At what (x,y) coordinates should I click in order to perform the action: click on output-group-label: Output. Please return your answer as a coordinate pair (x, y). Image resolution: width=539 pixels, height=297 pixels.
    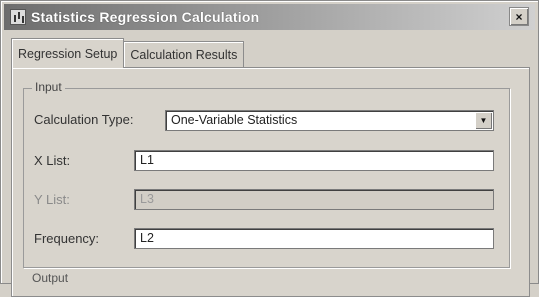
    Looking at the image, I should click on (50, 278).